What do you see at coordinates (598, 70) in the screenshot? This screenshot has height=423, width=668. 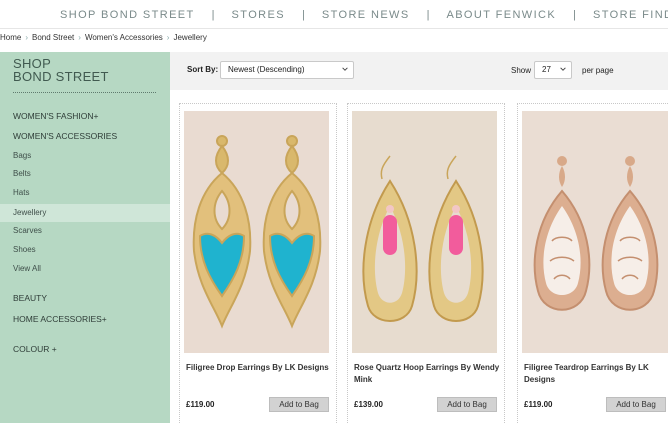 I see `per-page-label: per page` at bounding box center [598, 70].